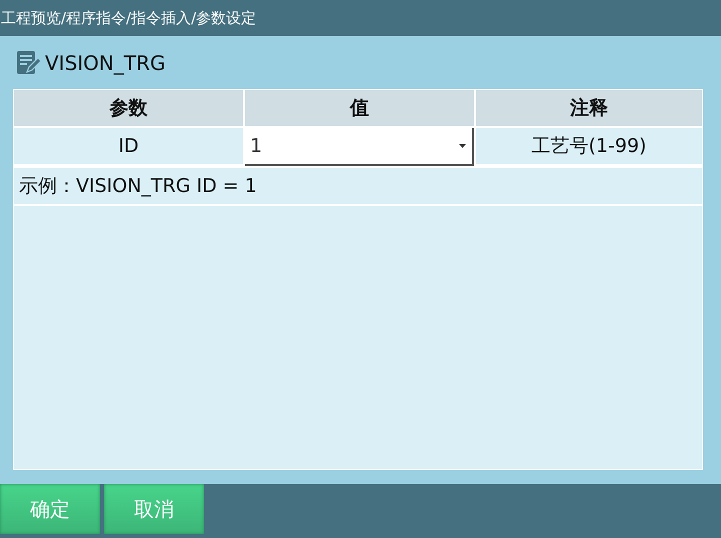 Image resolution: width=721 pixels, height=538 pixels. What do you see at coordinates (105, 62) in the screenshot?
I see `instruction-title: VISION_TRG` at bounding box center [105, 62].